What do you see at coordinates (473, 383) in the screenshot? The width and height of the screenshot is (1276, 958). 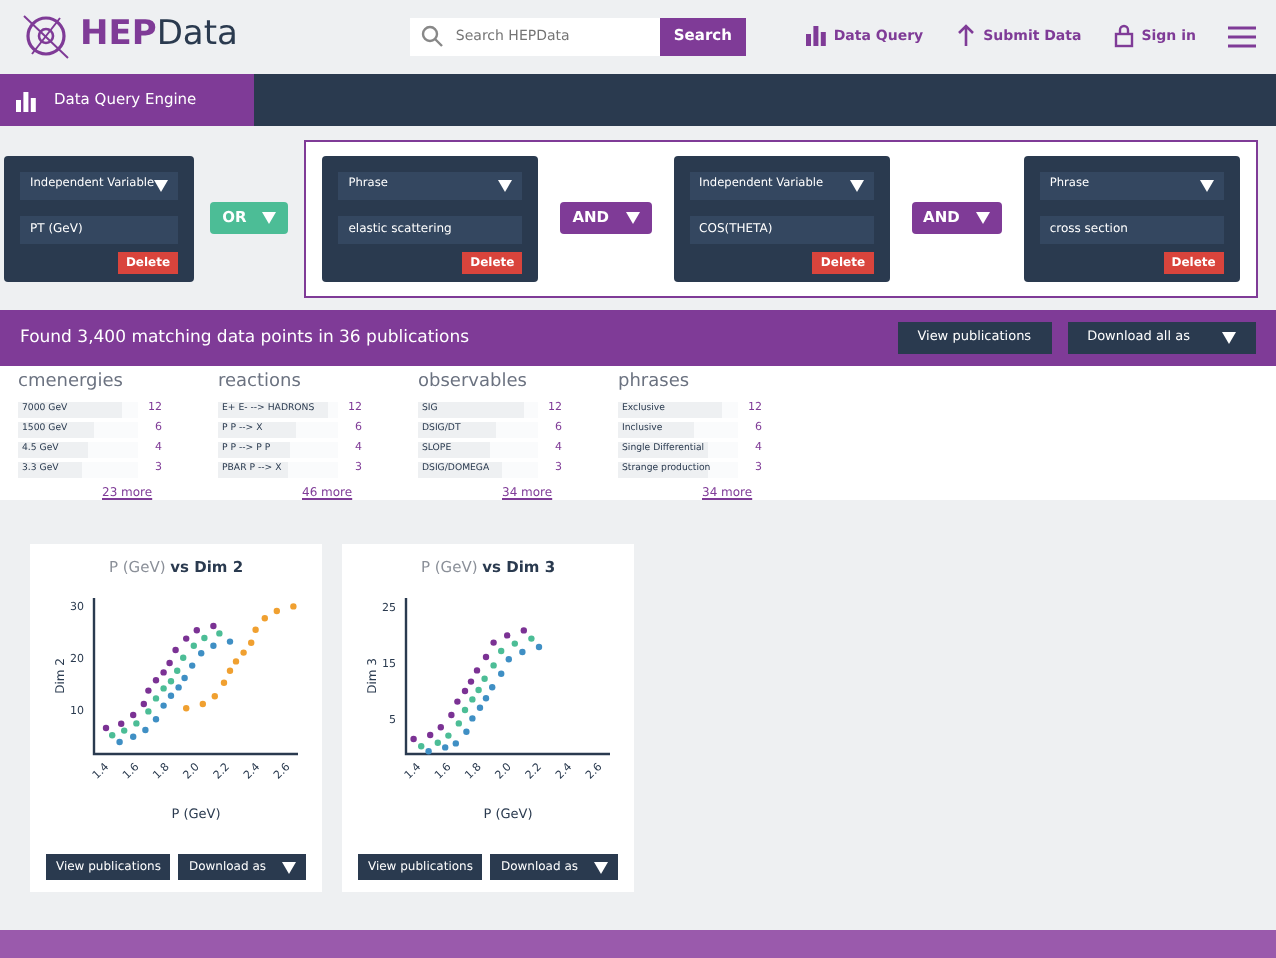 I see `facet-title: observables` at bounding box center [473, 383].